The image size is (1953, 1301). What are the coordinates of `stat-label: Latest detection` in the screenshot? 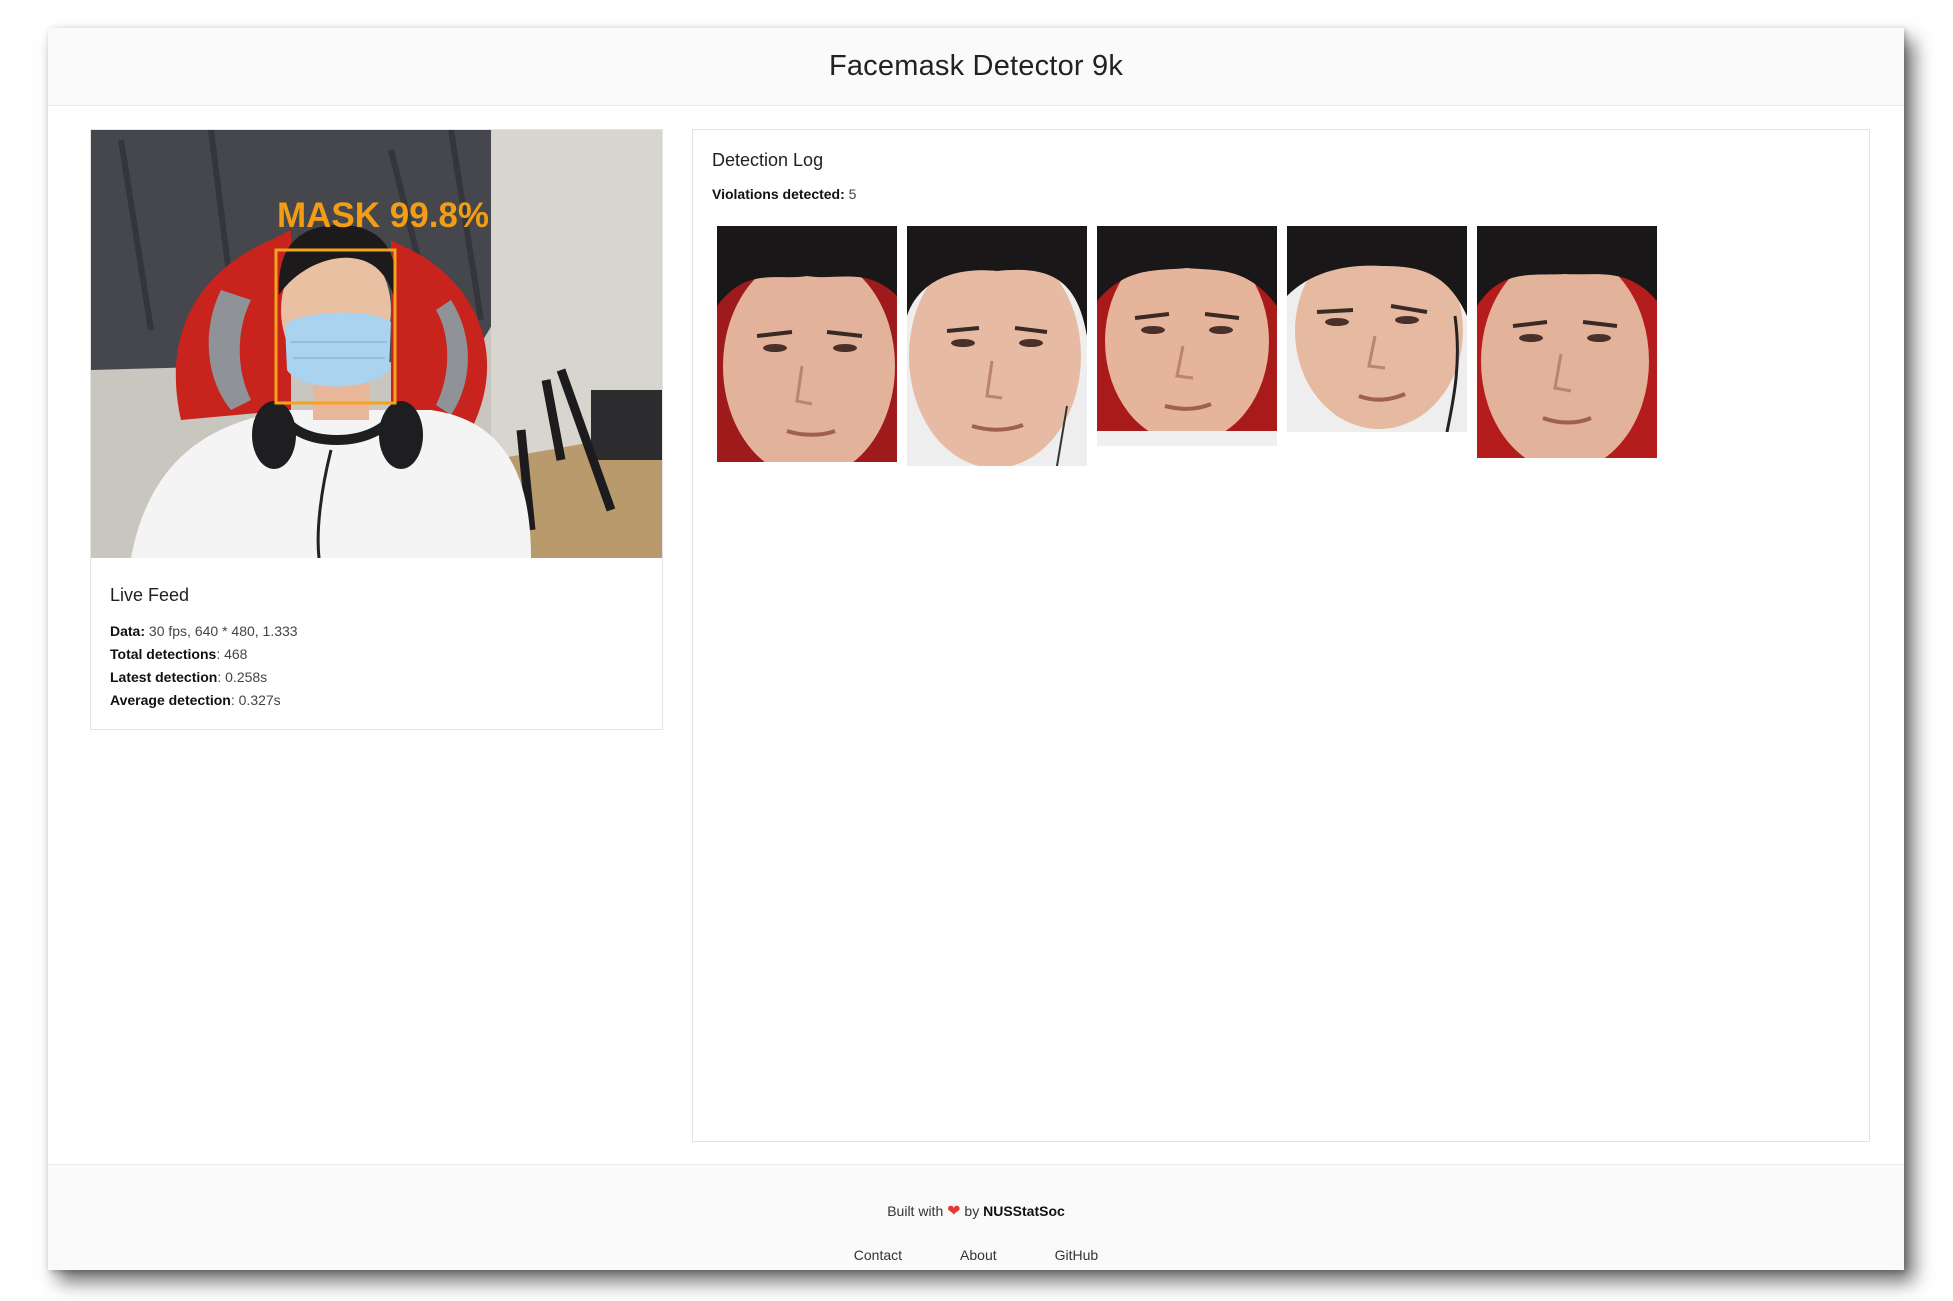 It's located at (164, 677).